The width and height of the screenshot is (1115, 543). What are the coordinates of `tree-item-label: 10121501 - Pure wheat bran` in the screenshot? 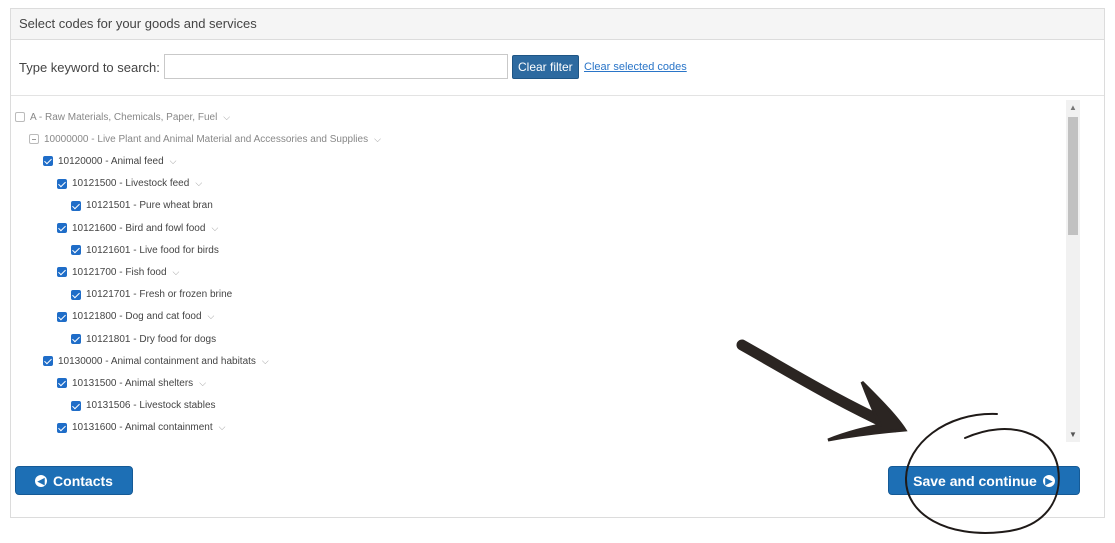 It's located at (149, 206).